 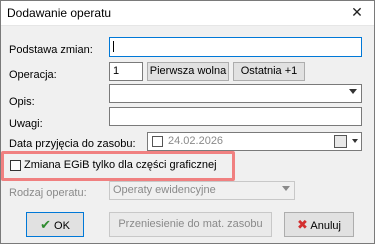 I want to click on anuluj-button: ✖ Anuluj, so click(x=319, y=224).